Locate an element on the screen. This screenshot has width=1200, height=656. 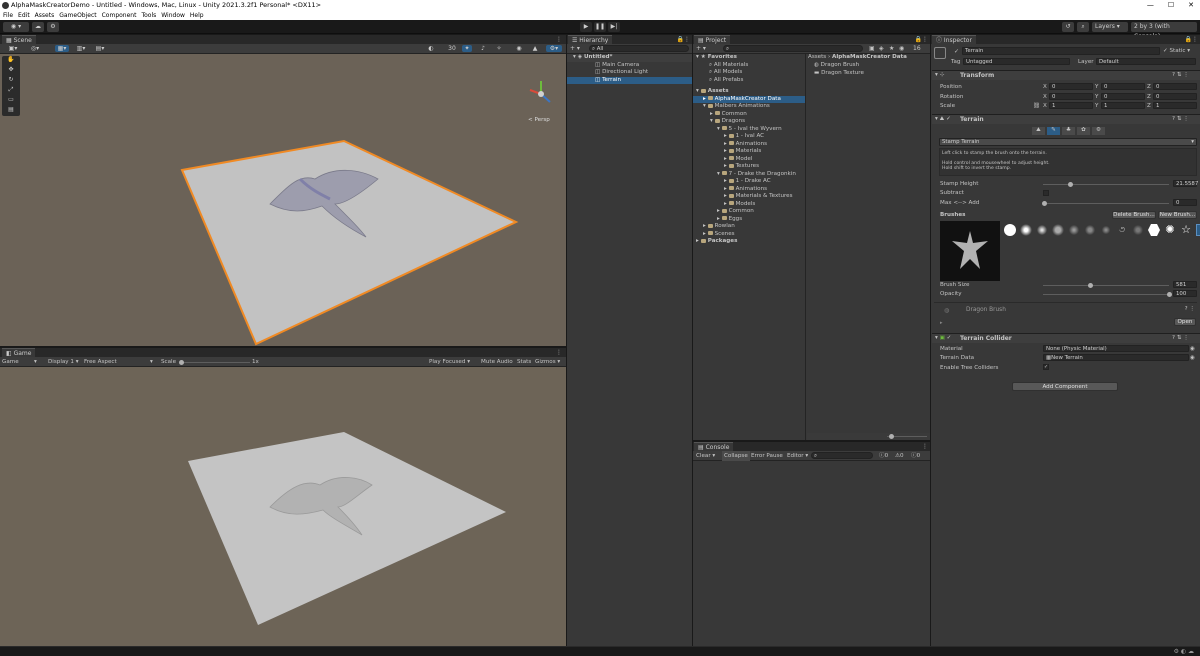
subtract-checkbox is located at coordinates (1046, 193).